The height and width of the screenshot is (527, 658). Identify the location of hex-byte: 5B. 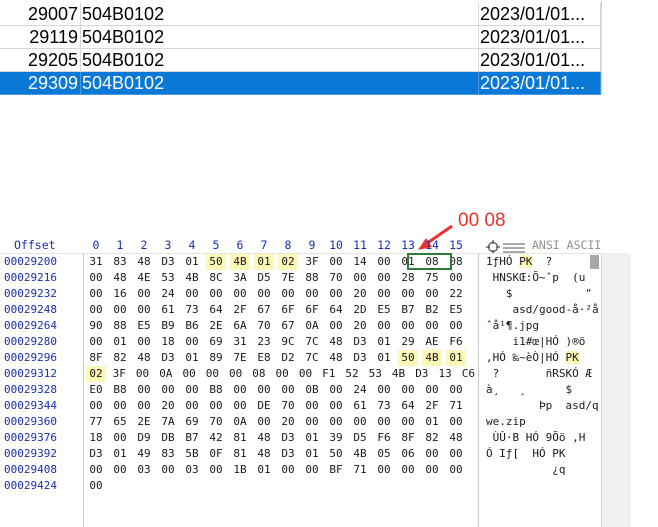
(192, 454).